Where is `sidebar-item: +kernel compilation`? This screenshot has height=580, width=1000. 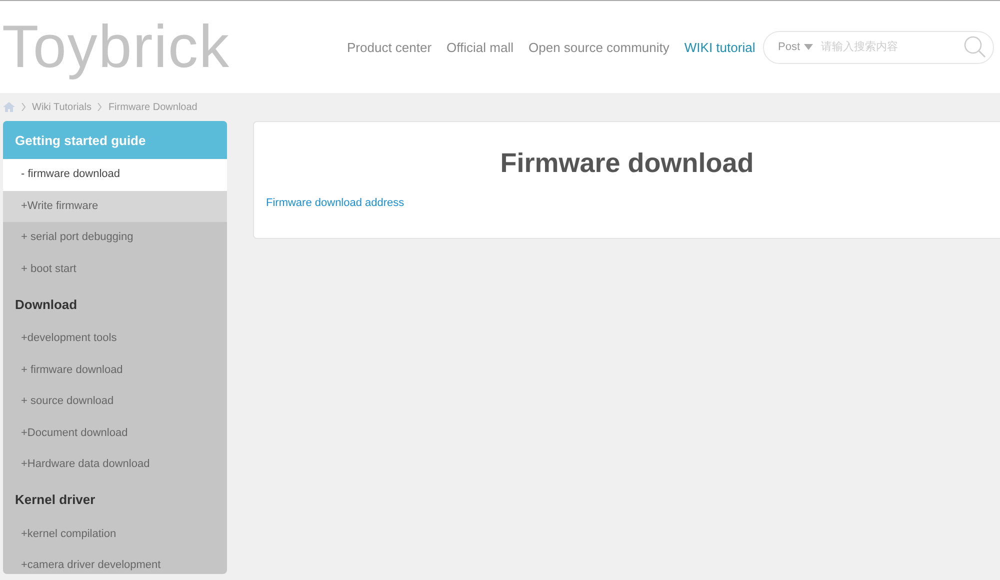
sidebar-item: +kernel compilation is located at coordinates (115, 534).